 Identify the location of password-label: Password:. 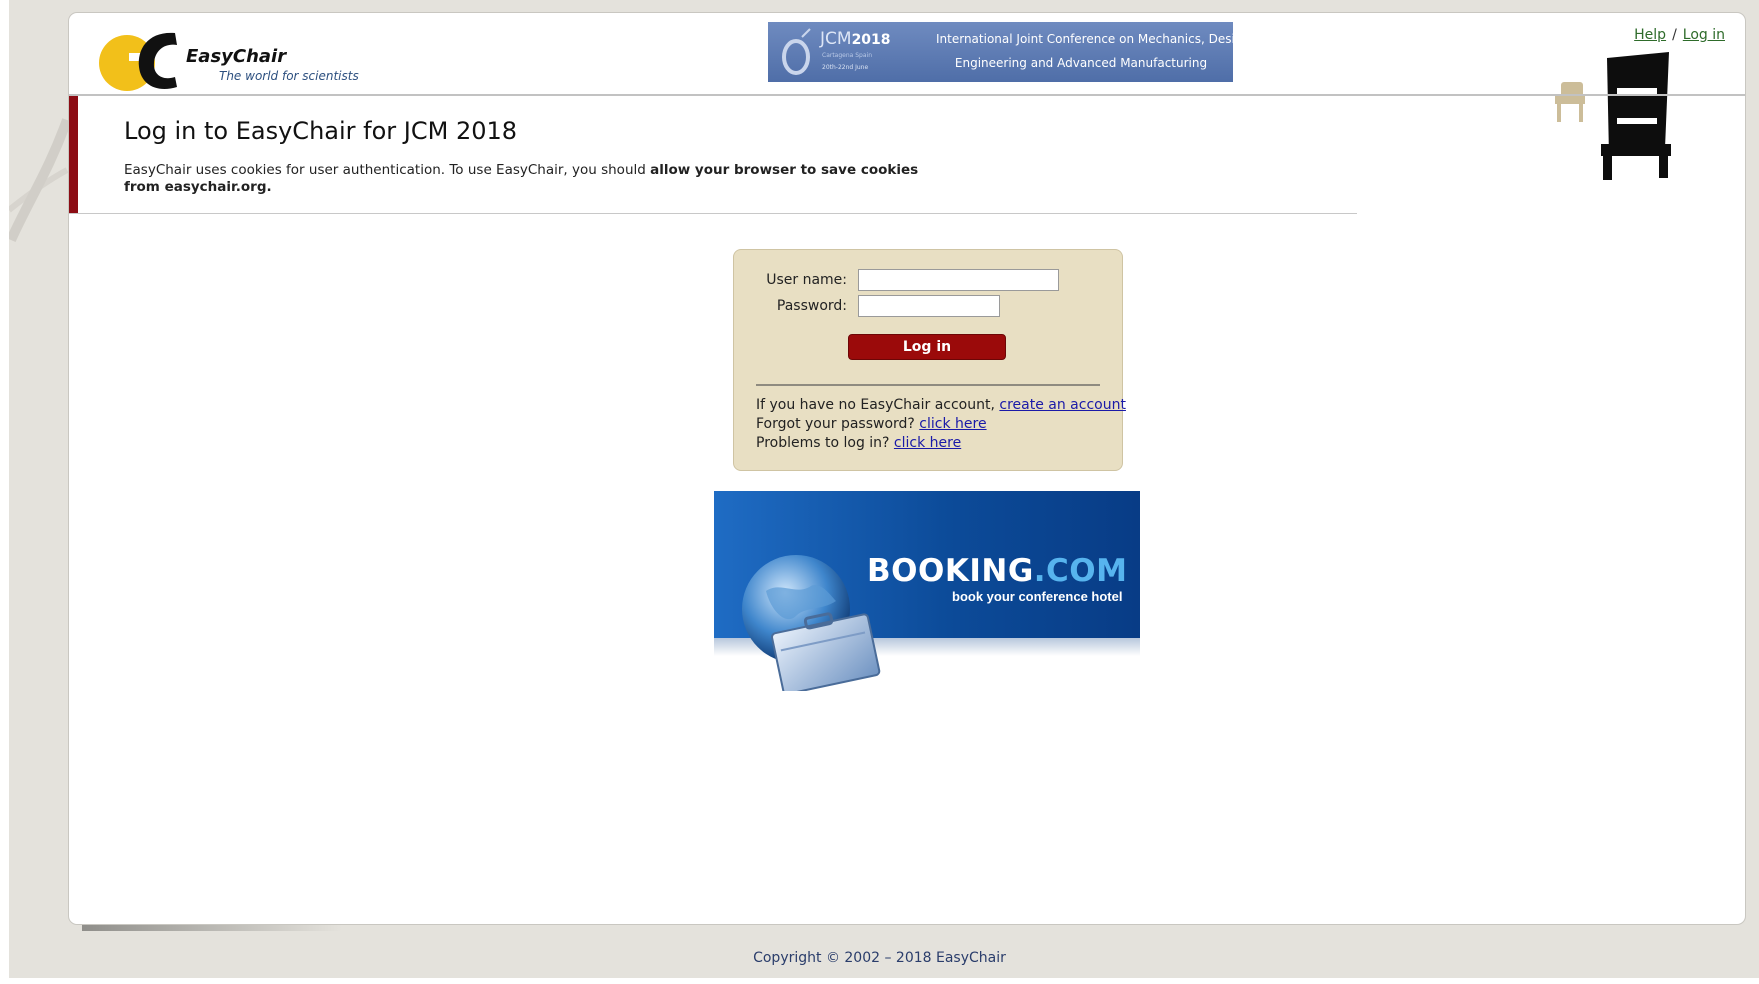
(811, 306).